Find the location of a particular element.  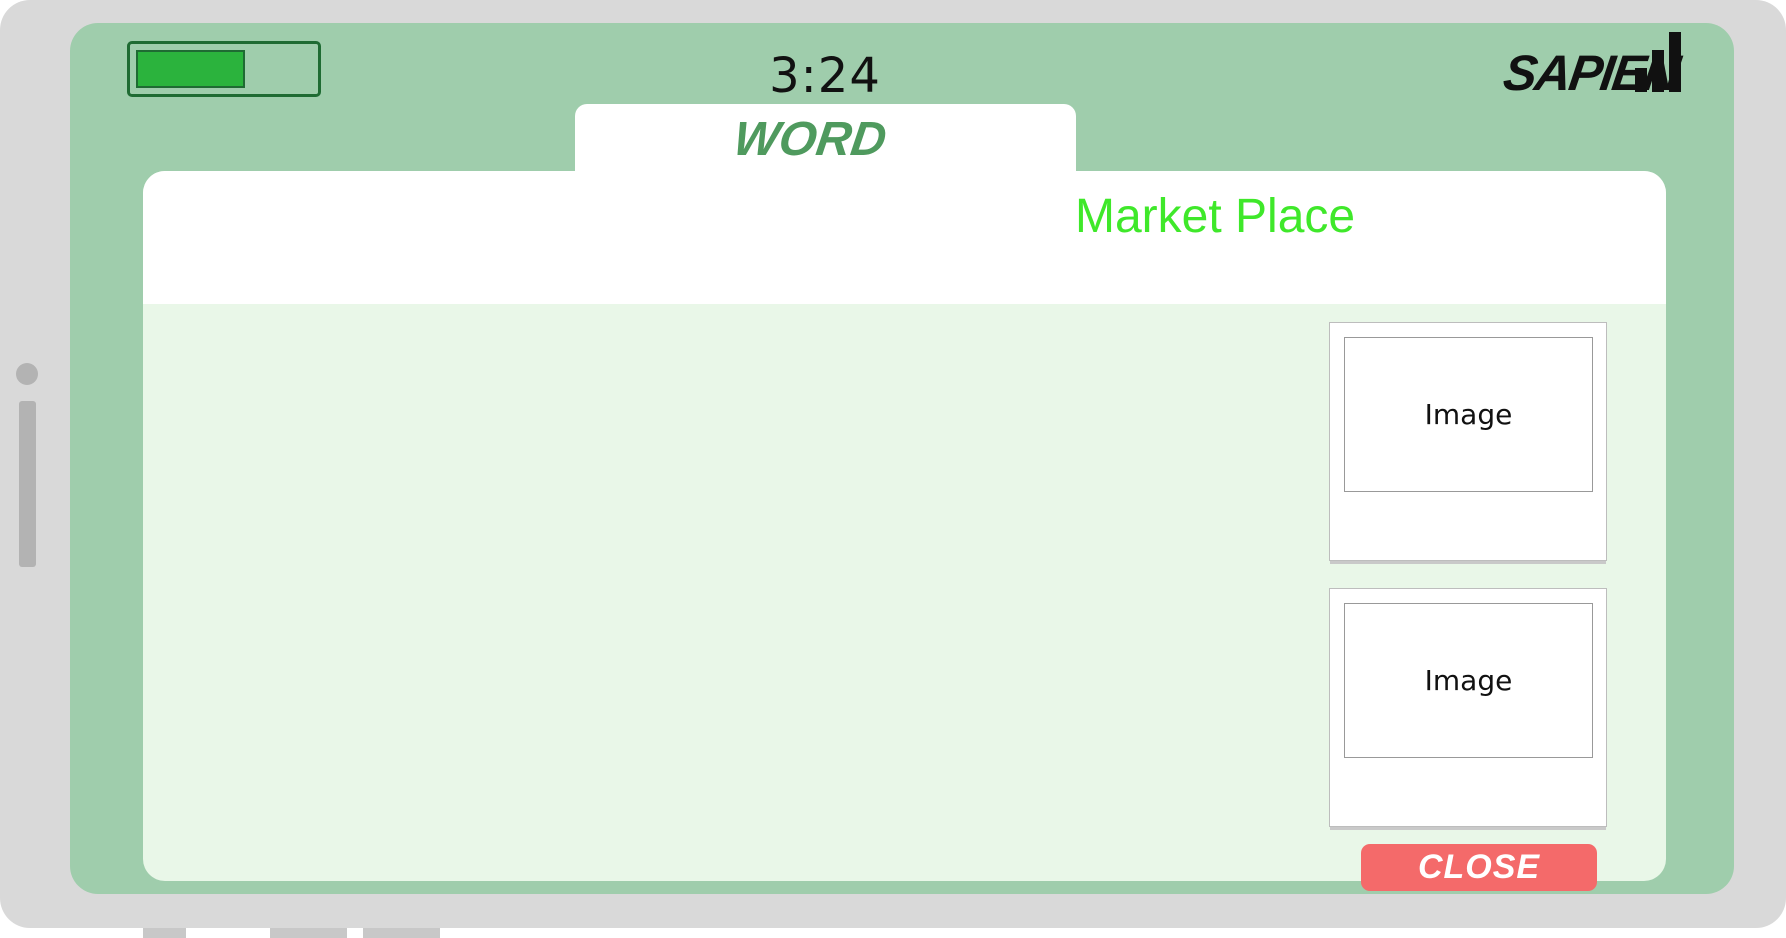

tab-word-label: WORD is located at coordinates (810, 139).